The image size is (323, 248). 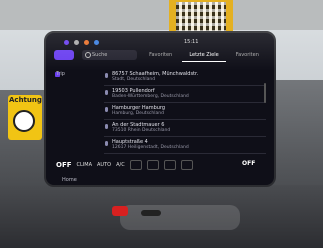 What do you see at coordinates (60, 74) in the screenshot?
I see `sidebar-item-trip: Trip` at bounding box center [60, 74].